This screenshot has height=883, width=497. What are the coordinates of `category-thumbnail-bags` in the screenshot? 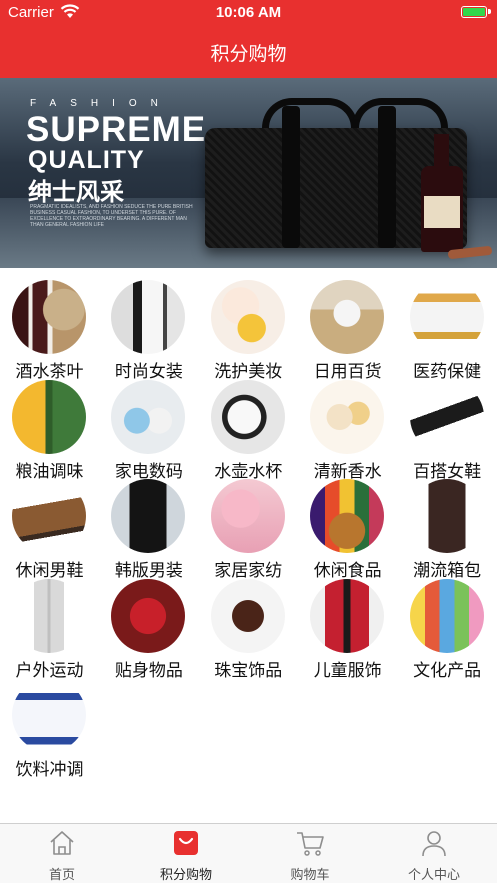 It's located at (446, 516).